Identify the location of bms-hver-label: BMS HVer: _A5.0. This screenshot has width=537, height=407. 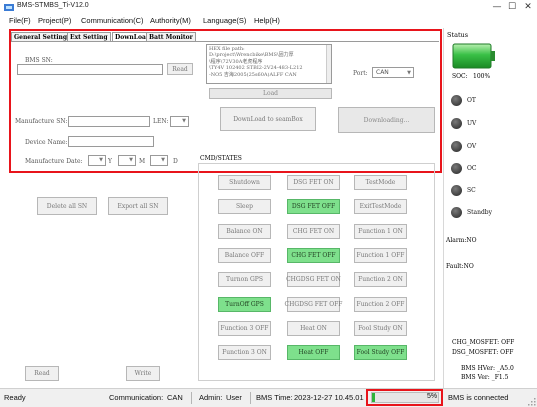
(487, 368).